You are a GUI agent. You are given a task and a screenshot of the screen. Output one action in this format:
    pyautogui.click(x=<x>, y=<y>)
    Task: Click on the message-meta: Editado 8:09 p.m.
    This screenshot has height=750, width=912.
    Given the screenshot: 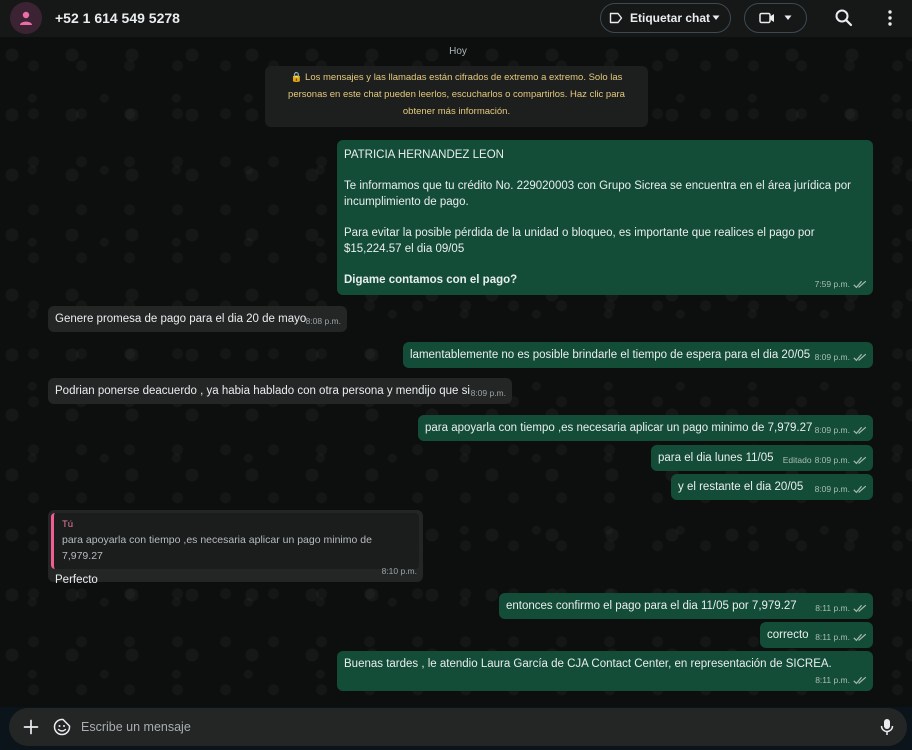 What is the action you would take?
    pyautogui.click(x=825, y=460)
    